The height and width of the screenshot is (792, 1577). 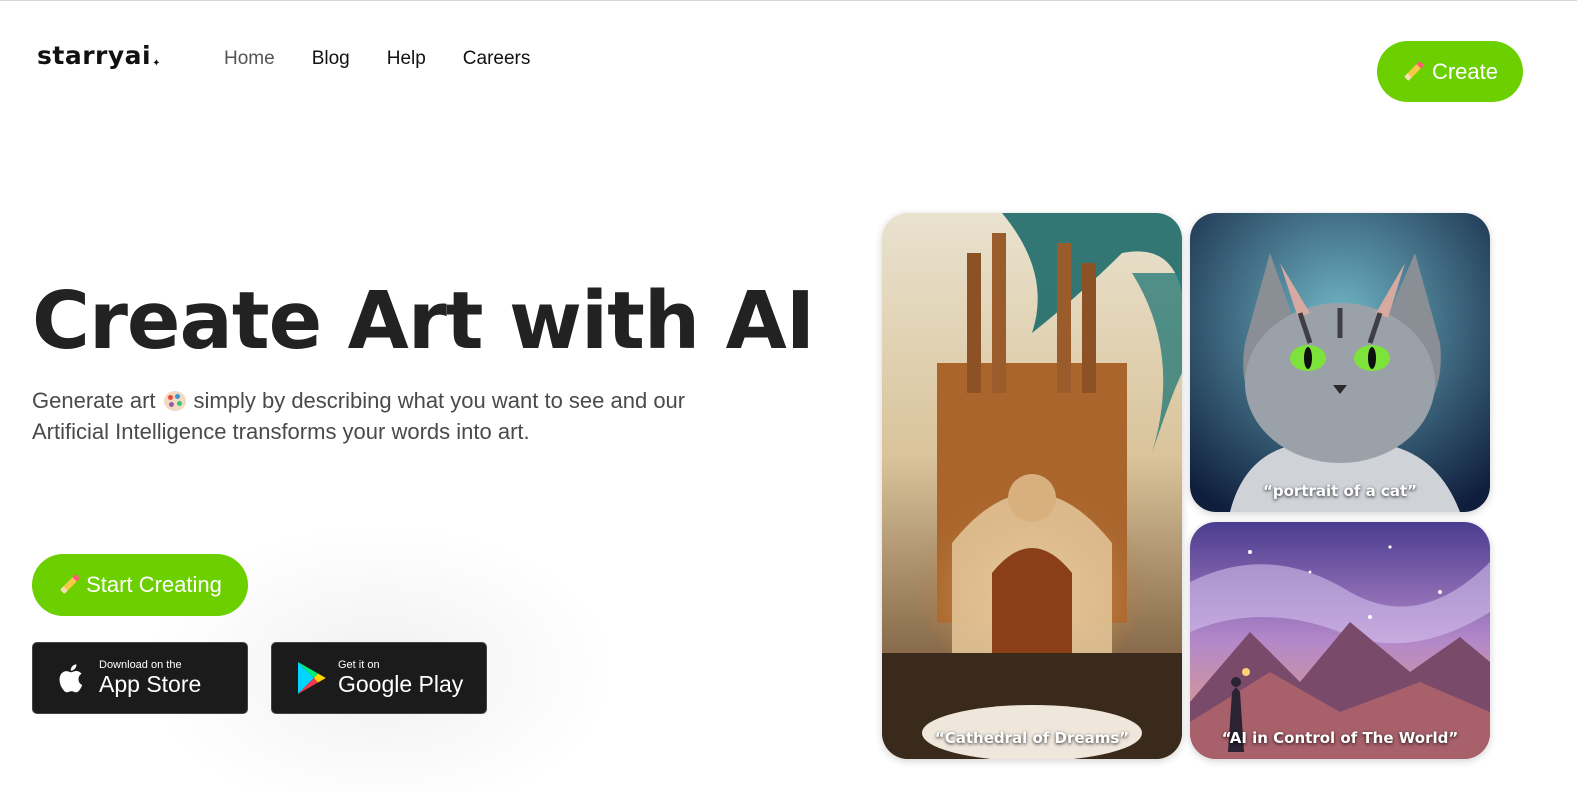 What do you see at coordinates (1340, 738) in the screenshot?
I see `world-caption: “AI in Control of The World”` at bounding box center [1340, 738].